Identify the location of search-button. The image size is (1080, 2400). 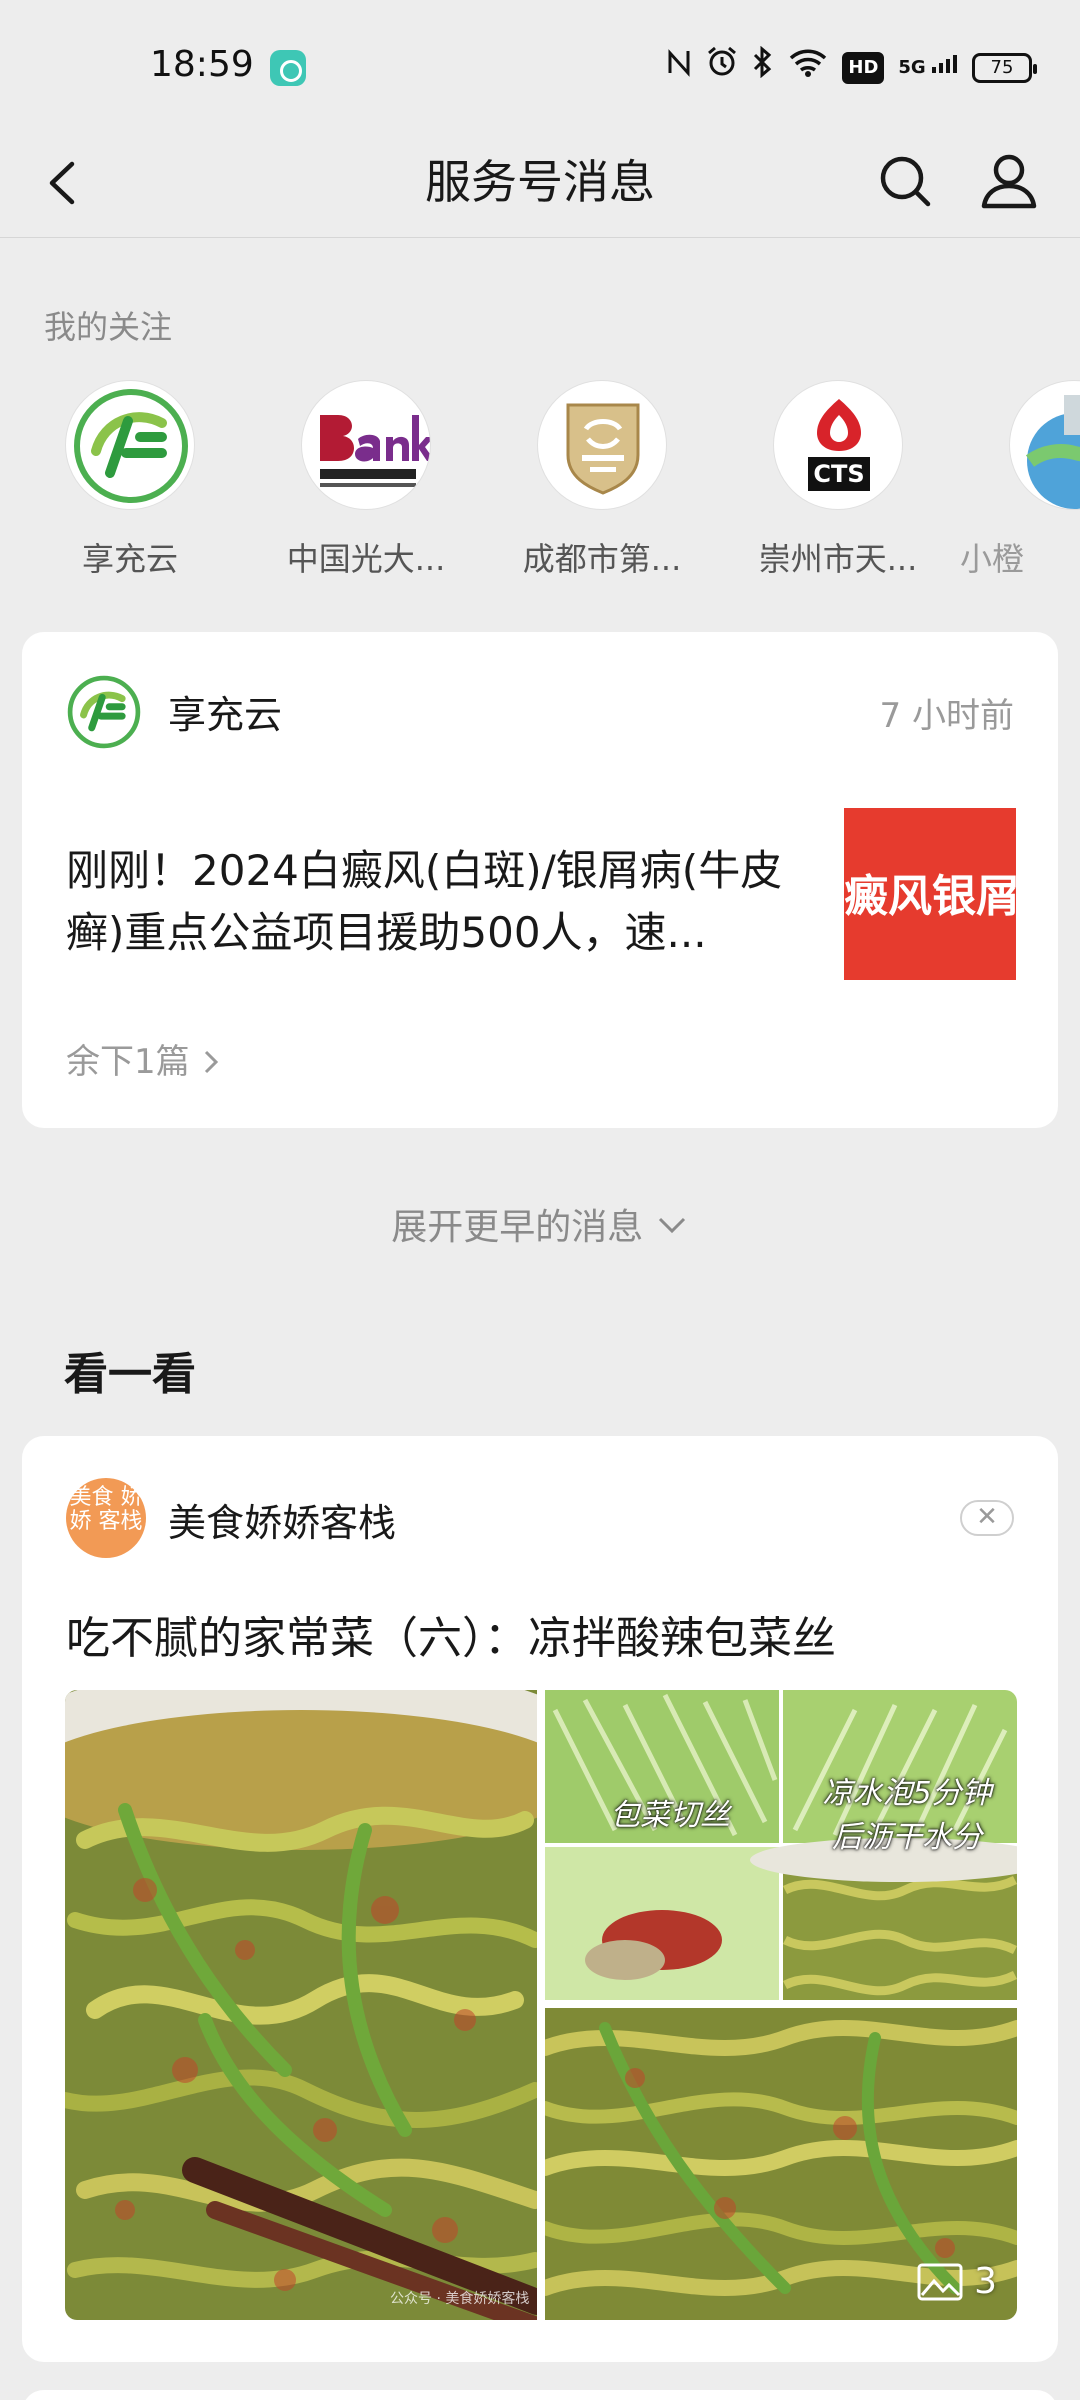
(905, 181).